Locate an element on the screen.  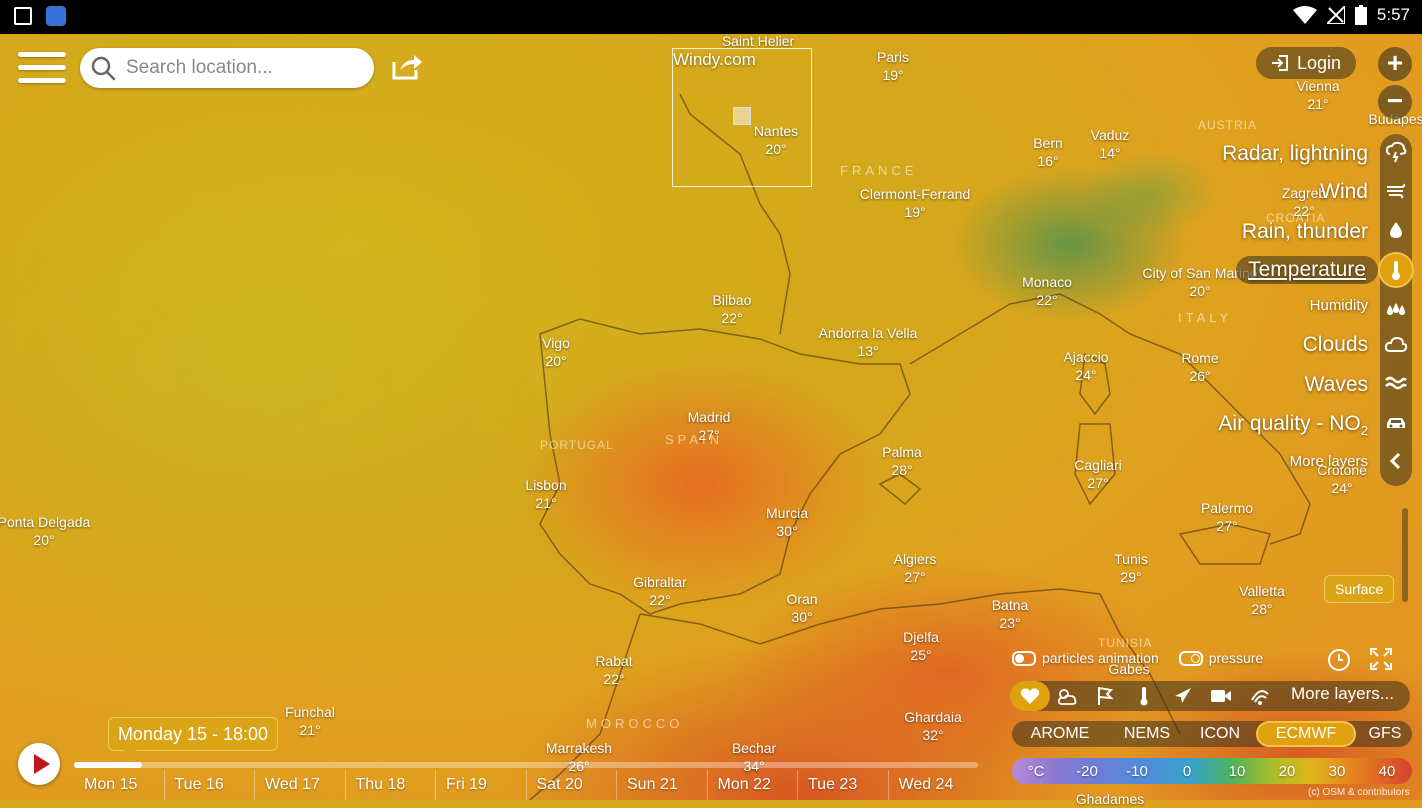
play-button is located at coordinates (39, 764).